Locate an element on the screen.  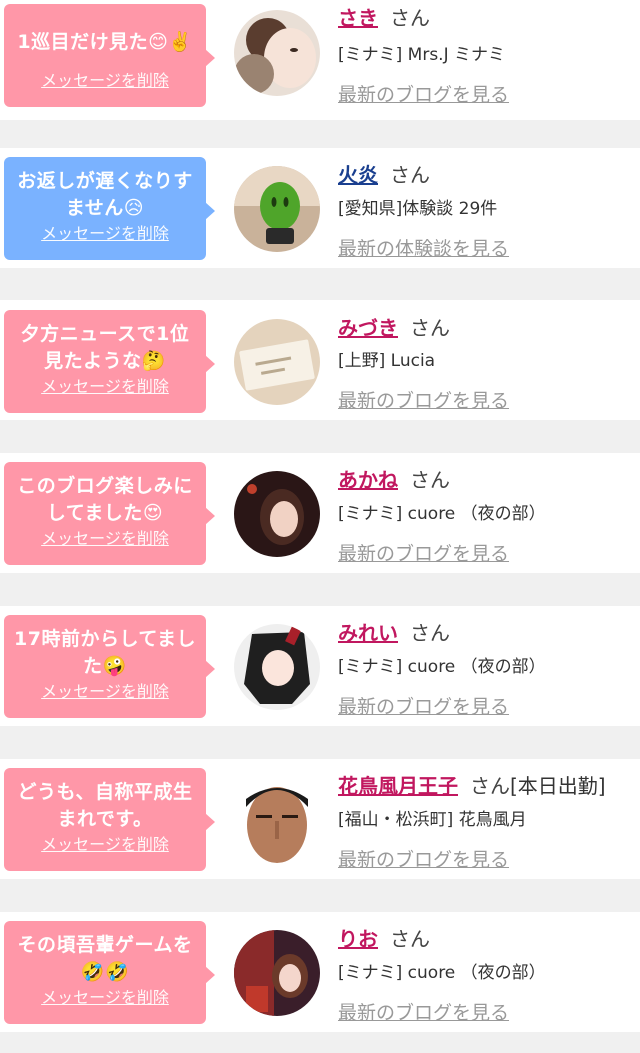
man-face-photo-icon is located at coordinates (277, 820).